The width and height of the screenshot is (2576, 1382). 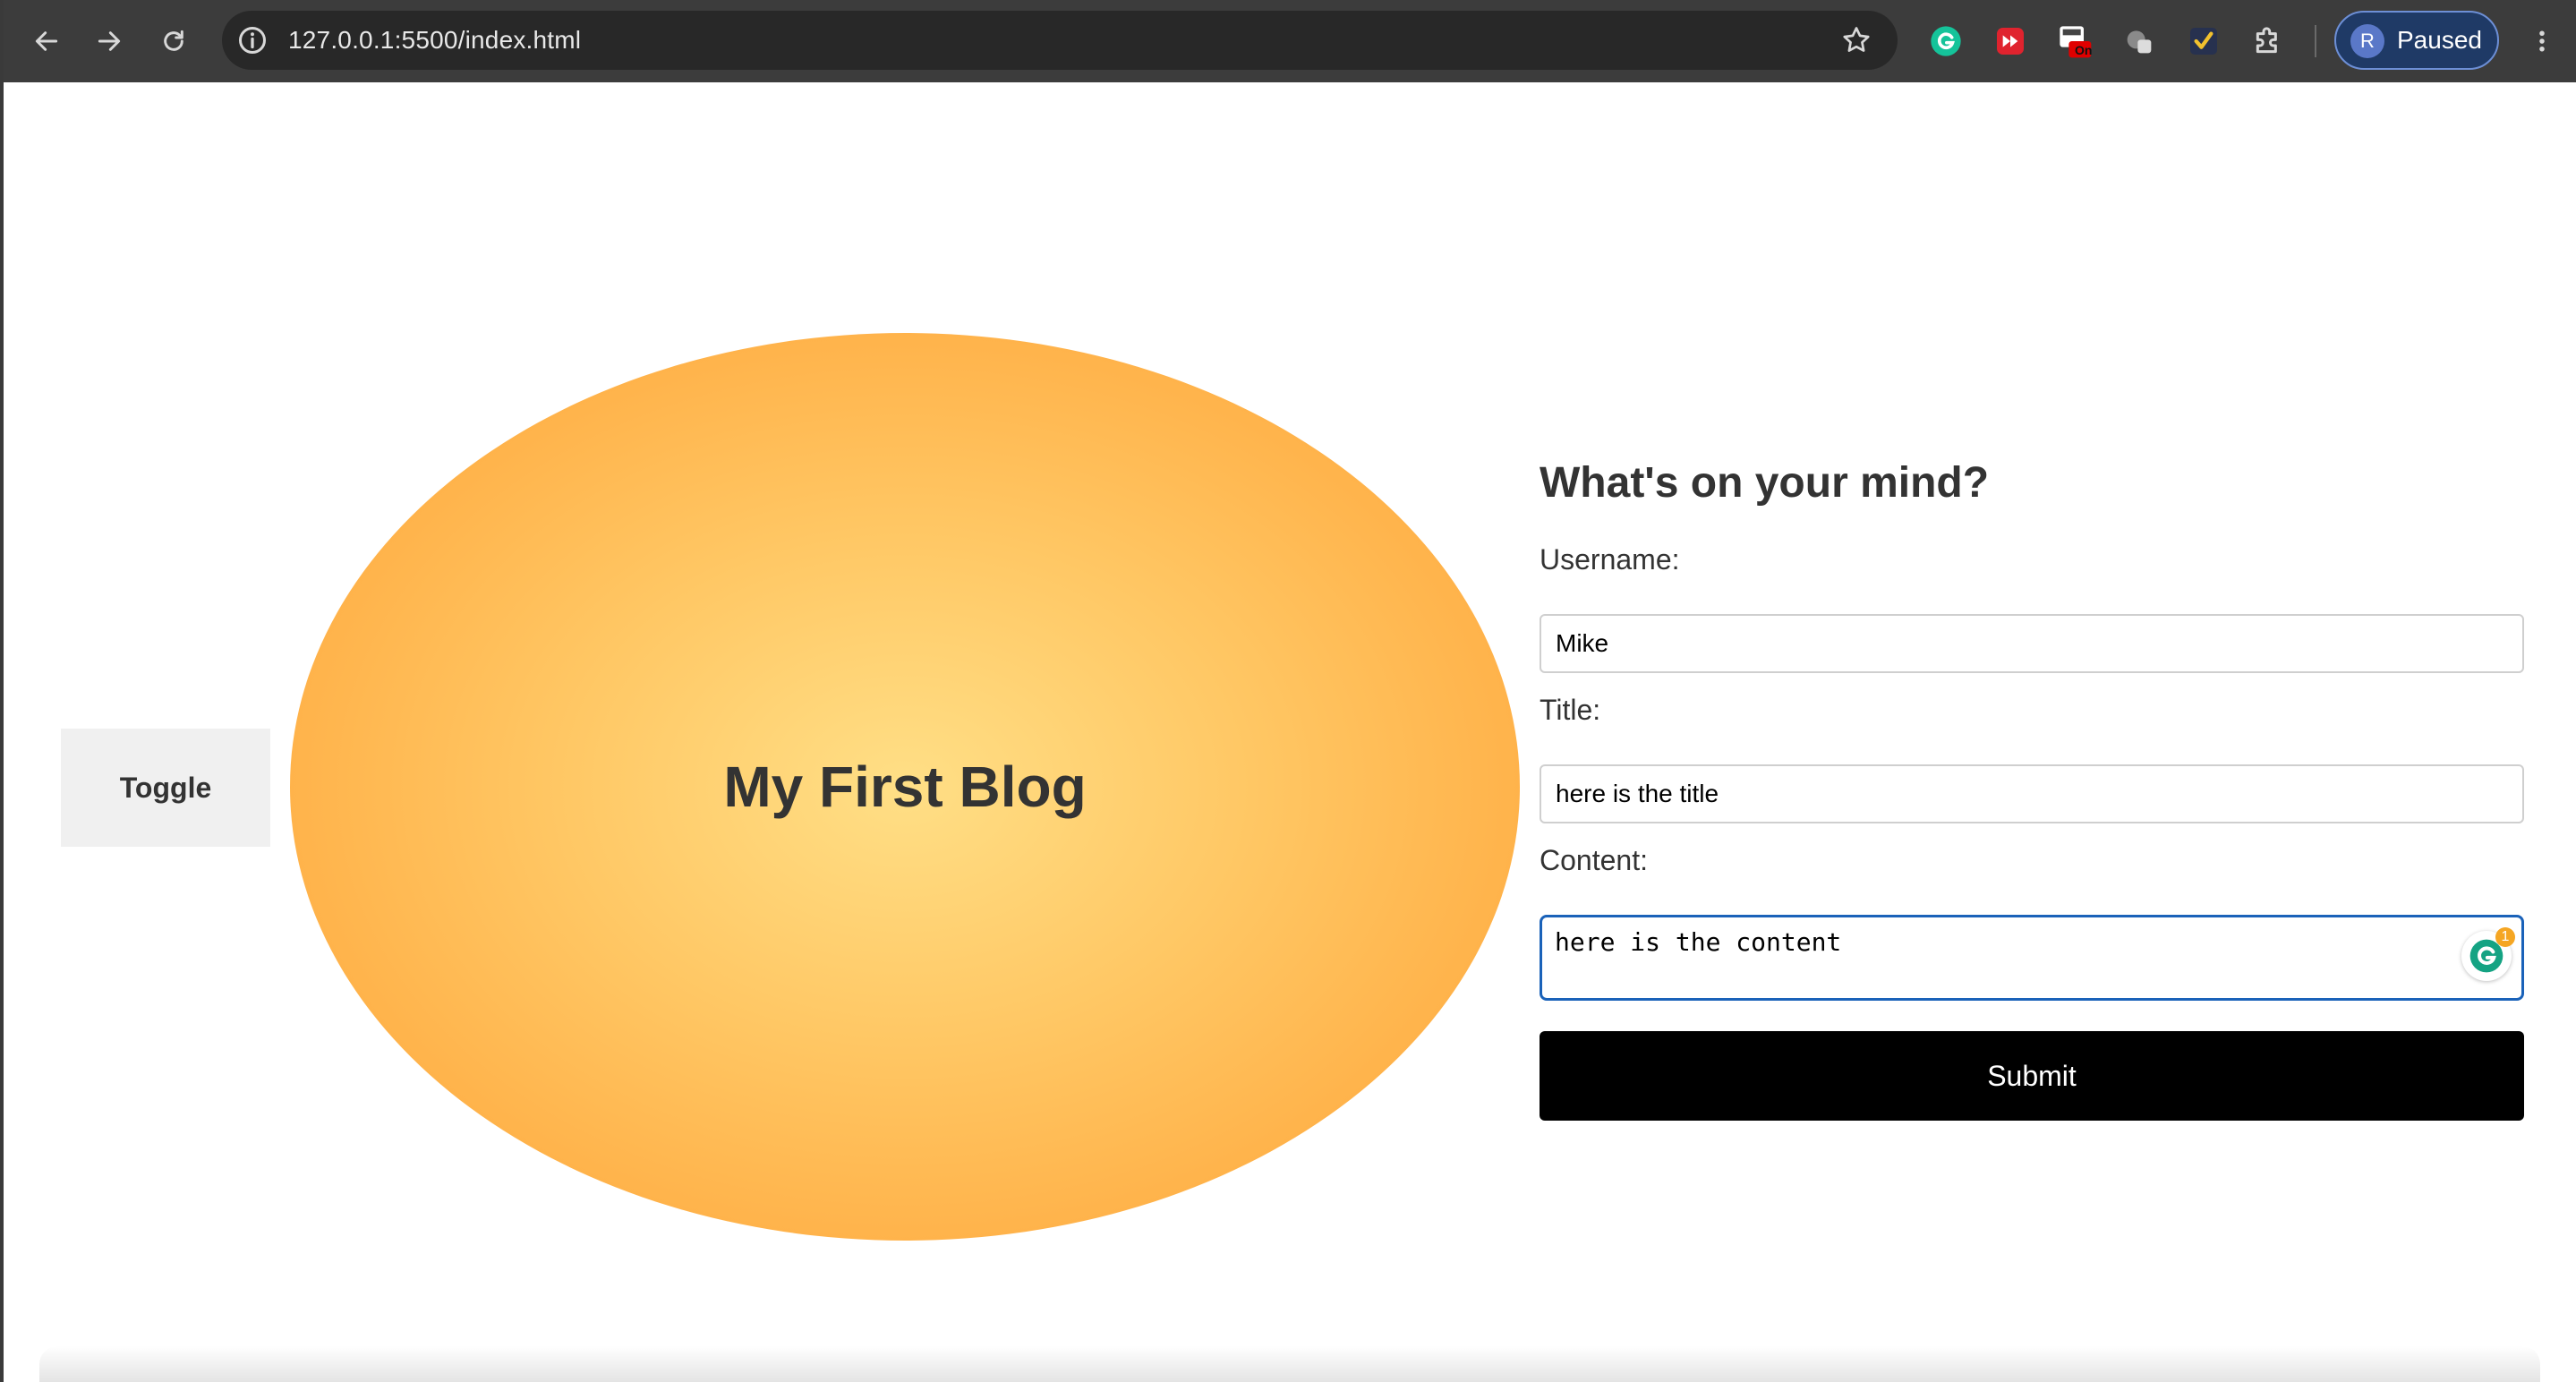 I want to click on address-bar: 127.0.0.1:5500/index.html, so click(x=1060, y=40).